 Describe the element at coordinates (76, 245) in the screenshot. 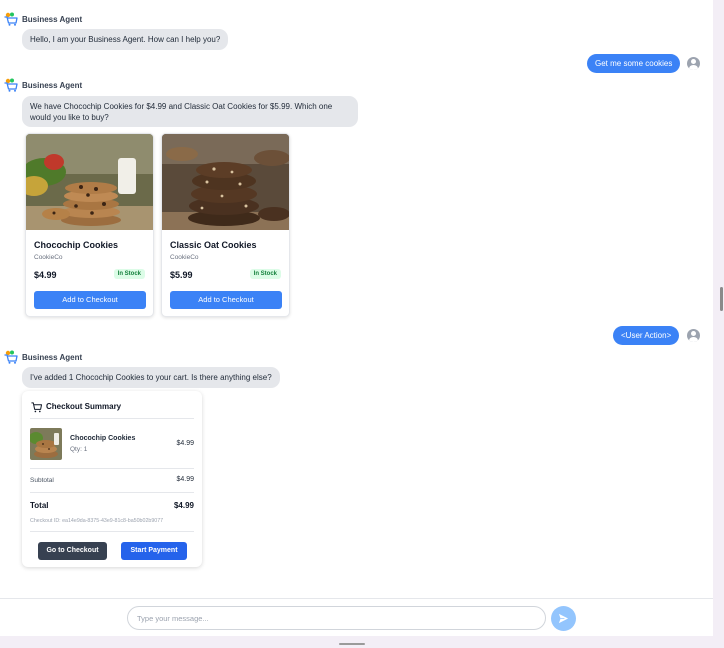

I see `product-name: Chocochip Cookies` at that location.